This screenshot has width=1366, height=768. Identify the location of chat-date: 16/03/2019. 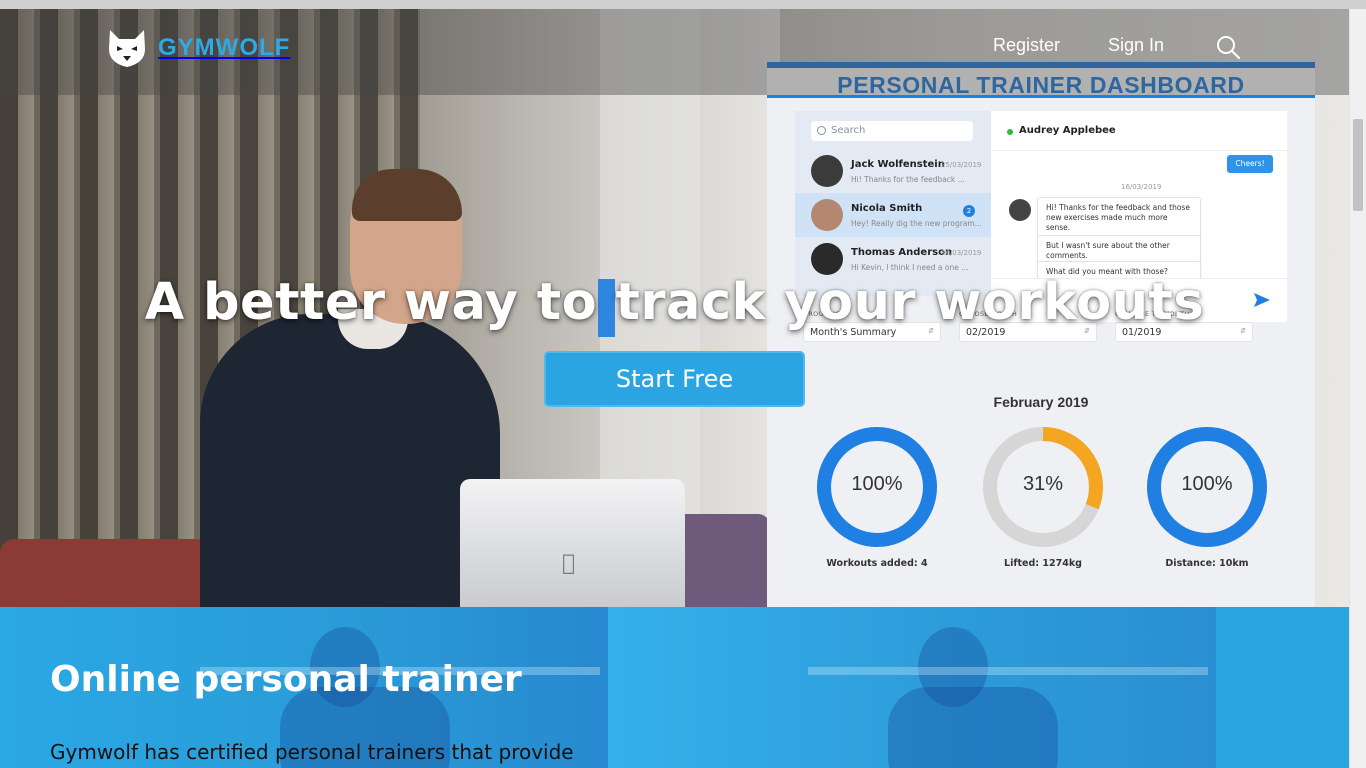
(961, 253).